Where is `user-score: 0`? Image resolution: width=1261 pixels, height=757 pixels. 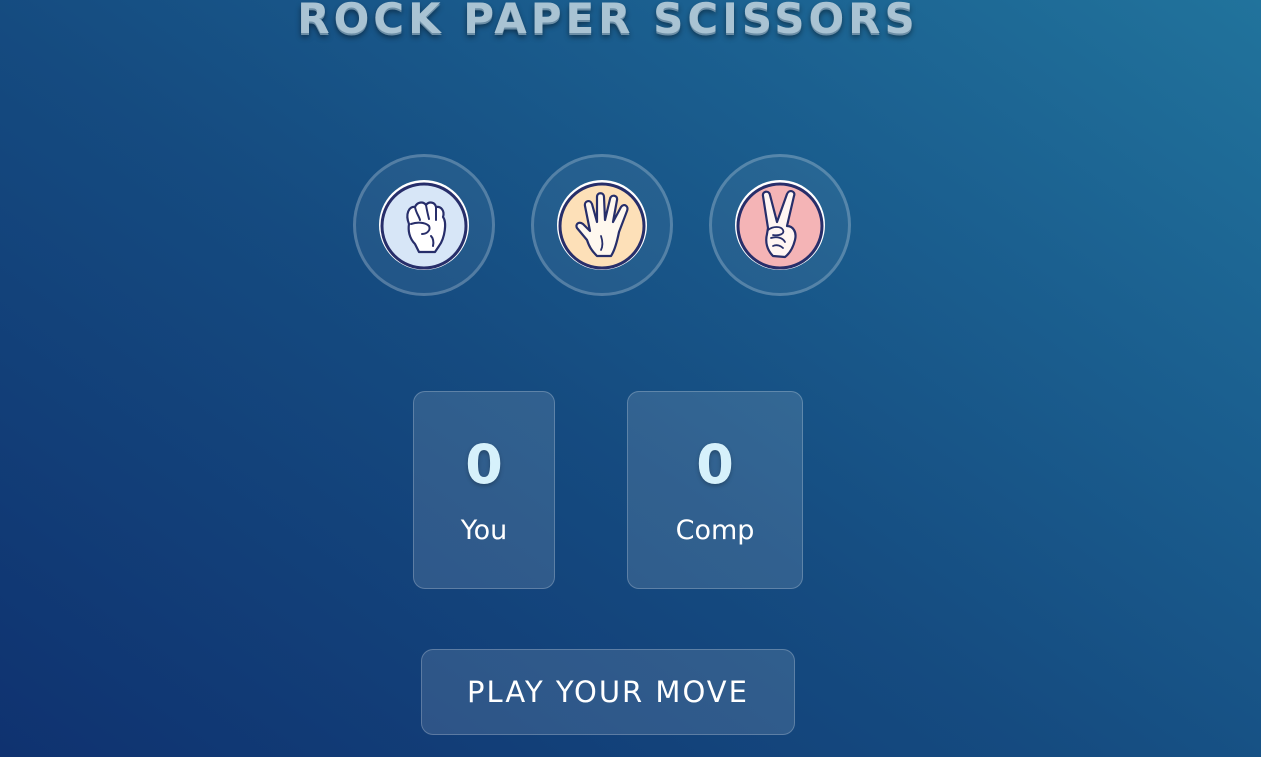
user-score: 0 is located at coordinates (484, 464).